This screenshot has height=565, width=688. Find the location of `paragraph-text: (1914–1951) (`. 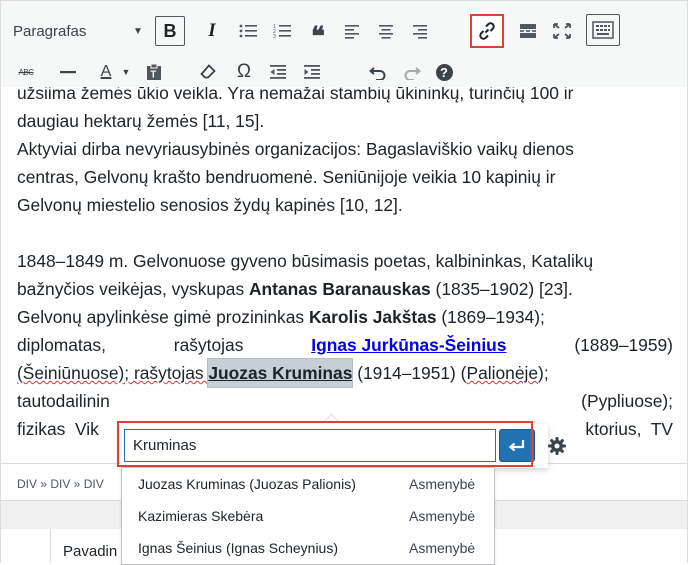

paragraph-text: (1914–1951) ( is located at coordinates (409, 373).